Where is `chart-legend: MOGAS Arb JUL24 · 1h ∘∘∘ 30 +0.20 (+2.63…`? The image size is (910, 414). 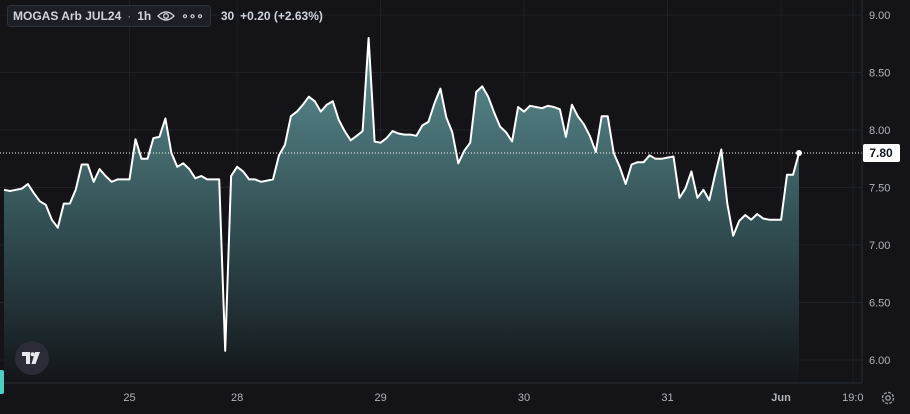
chart-legend: MOGAS Arb JUL24 · 1h ∘∘∘ 30 +0.20 (+2.63… is located at coordinates (165, 16).